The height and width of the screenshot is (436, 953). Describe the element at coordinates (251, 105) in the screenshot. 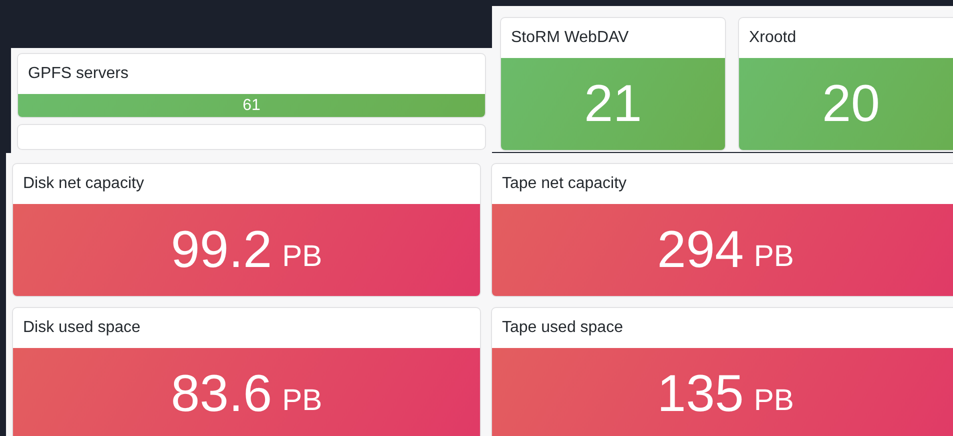

I see `stat-value: 61` at that location.